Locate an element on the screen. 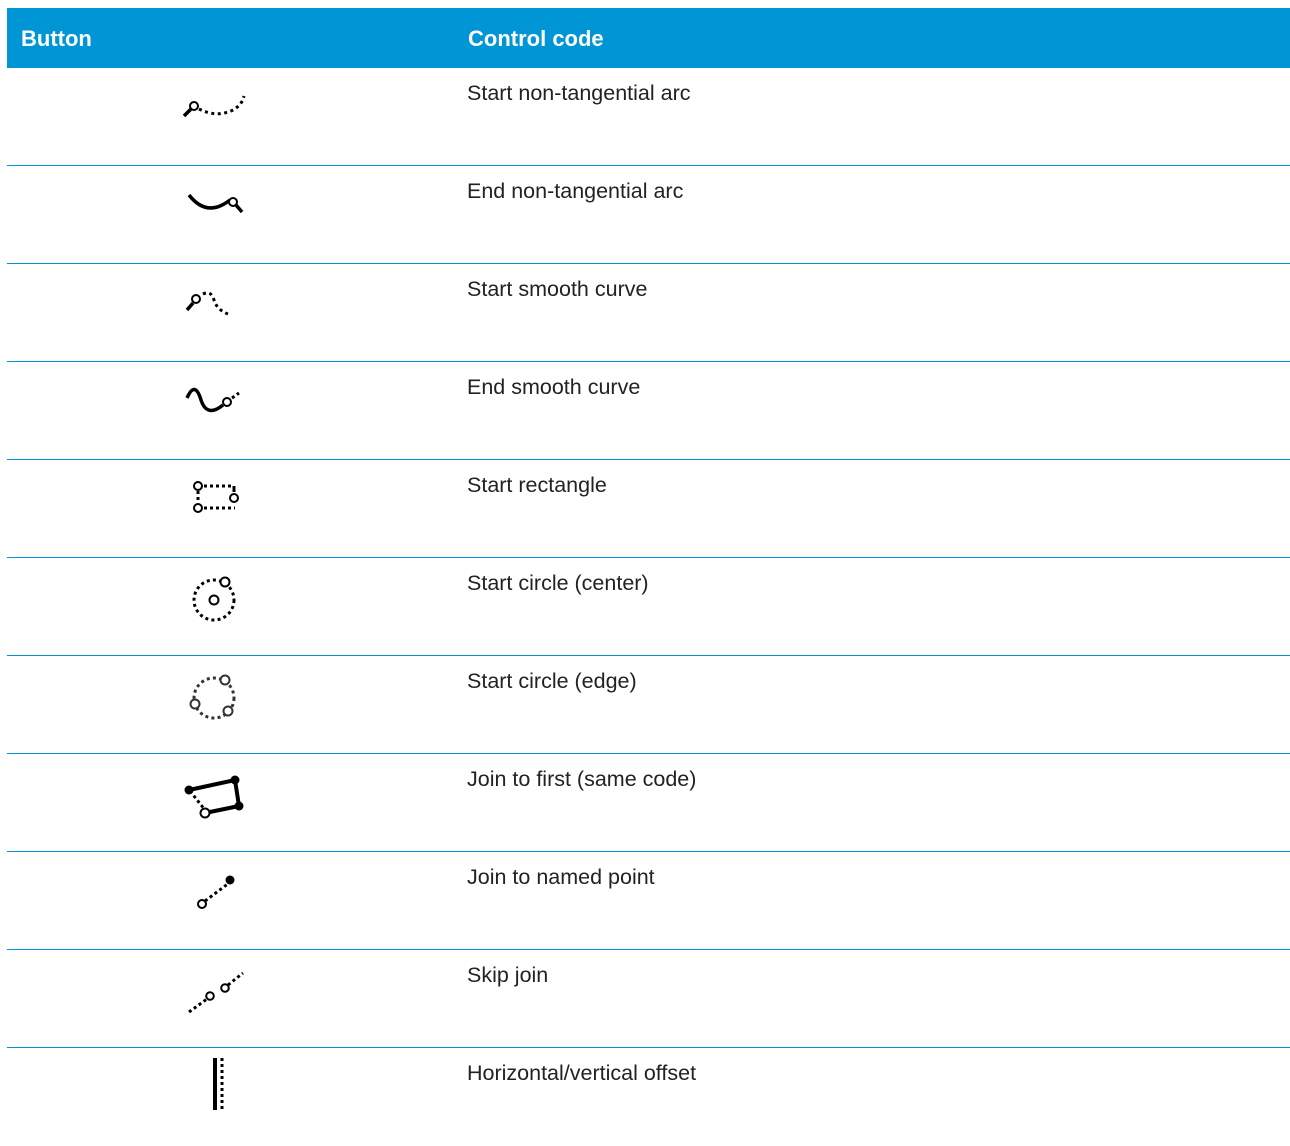 The image size is (1290, 1146). row-label: Start circle (center) is located at coordinates (558, 583).